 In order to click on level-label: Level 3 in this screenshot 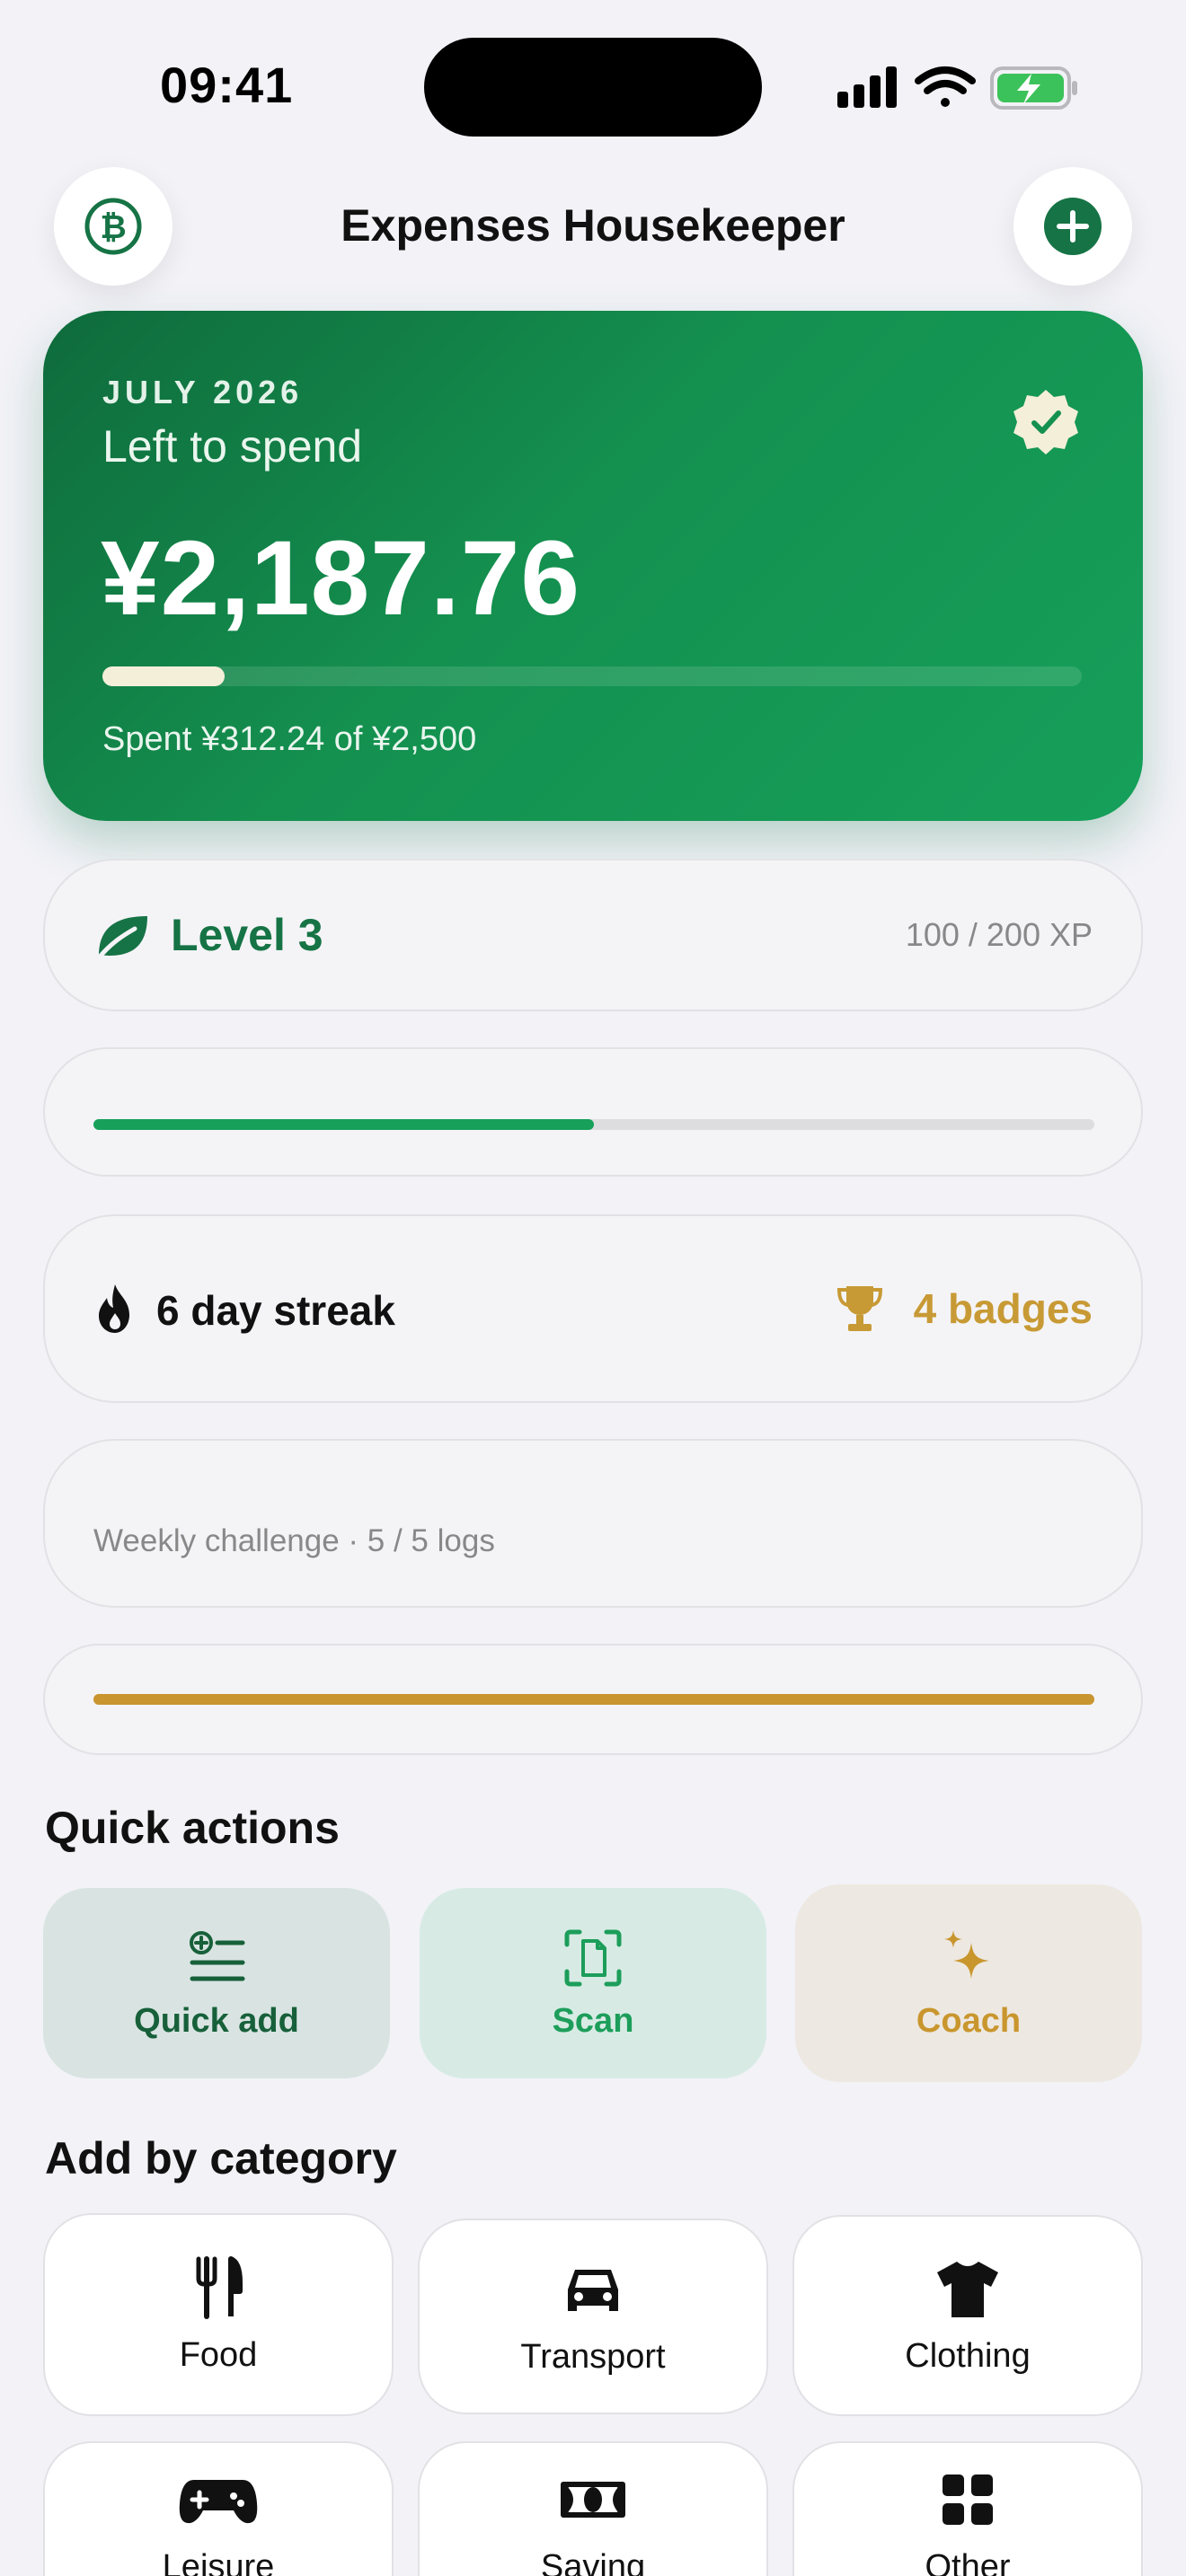, I will do `click(247, 935)`.